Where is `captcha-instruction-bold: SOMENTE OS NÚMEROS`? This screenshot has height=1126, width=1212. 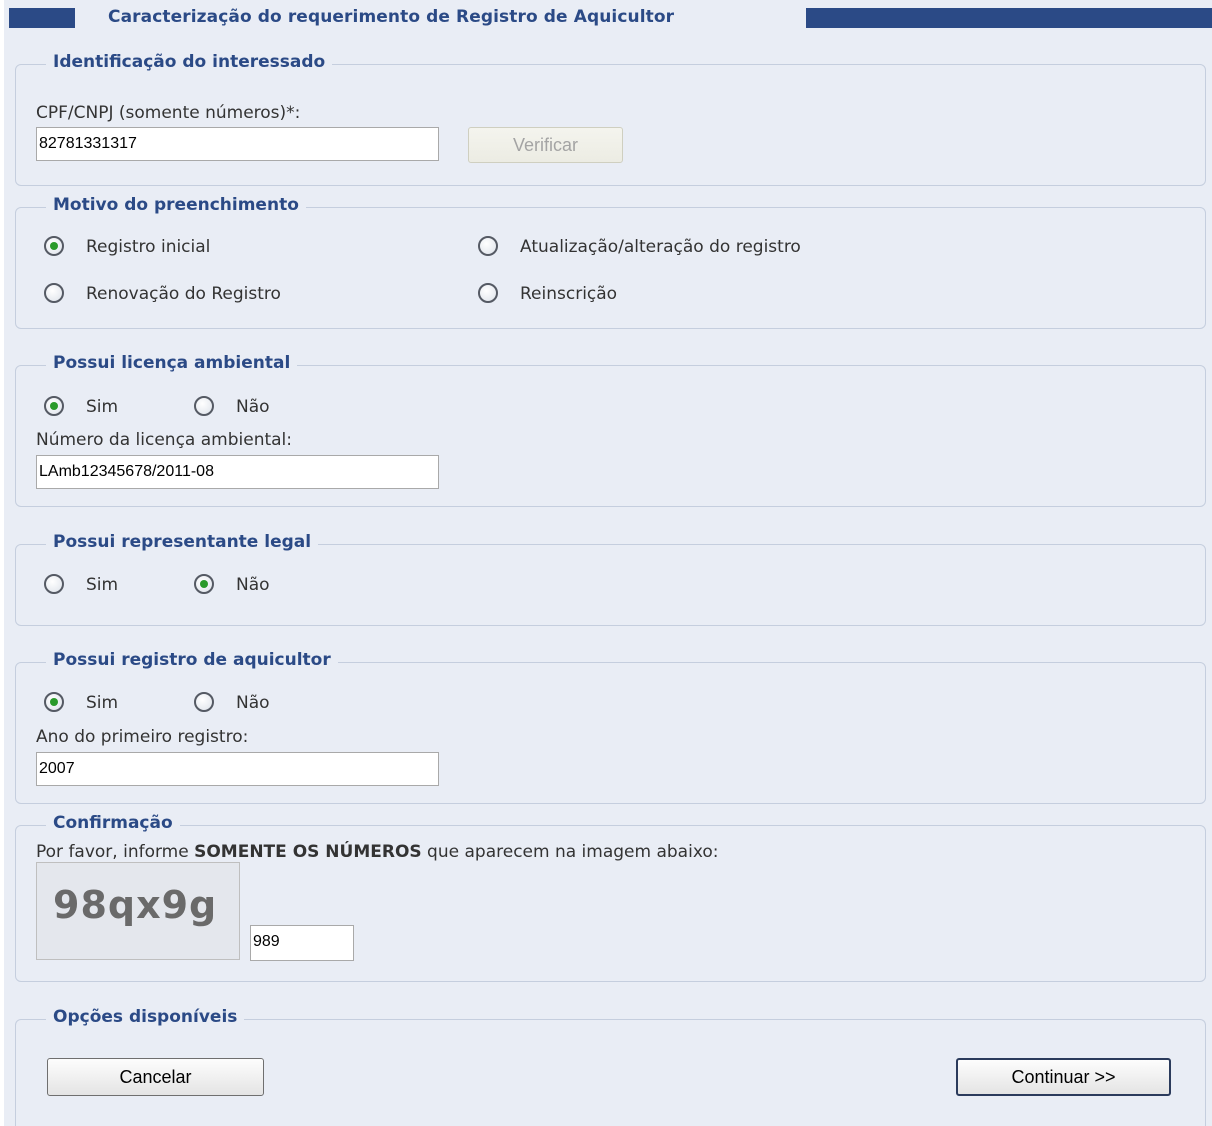 captcha-instruction-bold: SOMENTE OS NÚMEROS is located at coordinates (308, 852).